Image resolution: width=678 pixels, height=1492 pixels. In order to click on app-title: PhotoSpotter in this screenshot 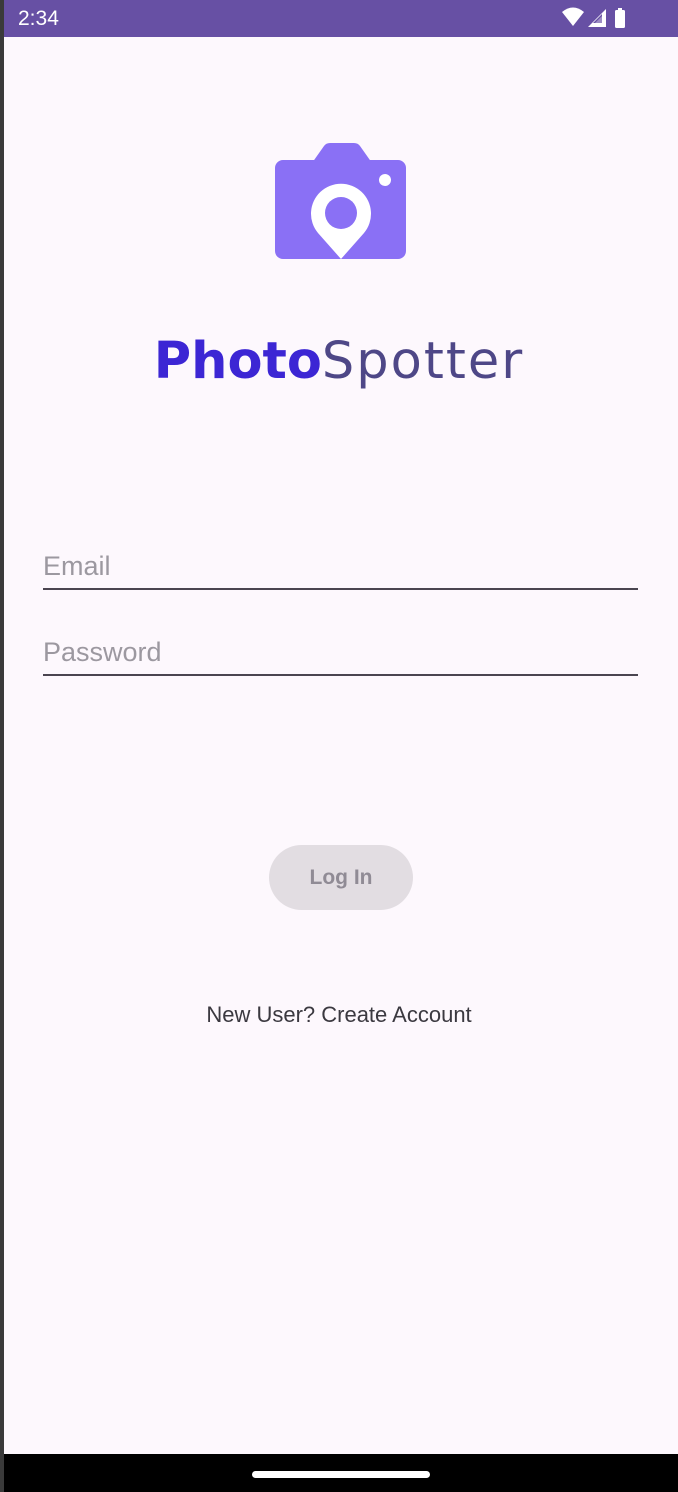, I will do `click(339, 361)`.